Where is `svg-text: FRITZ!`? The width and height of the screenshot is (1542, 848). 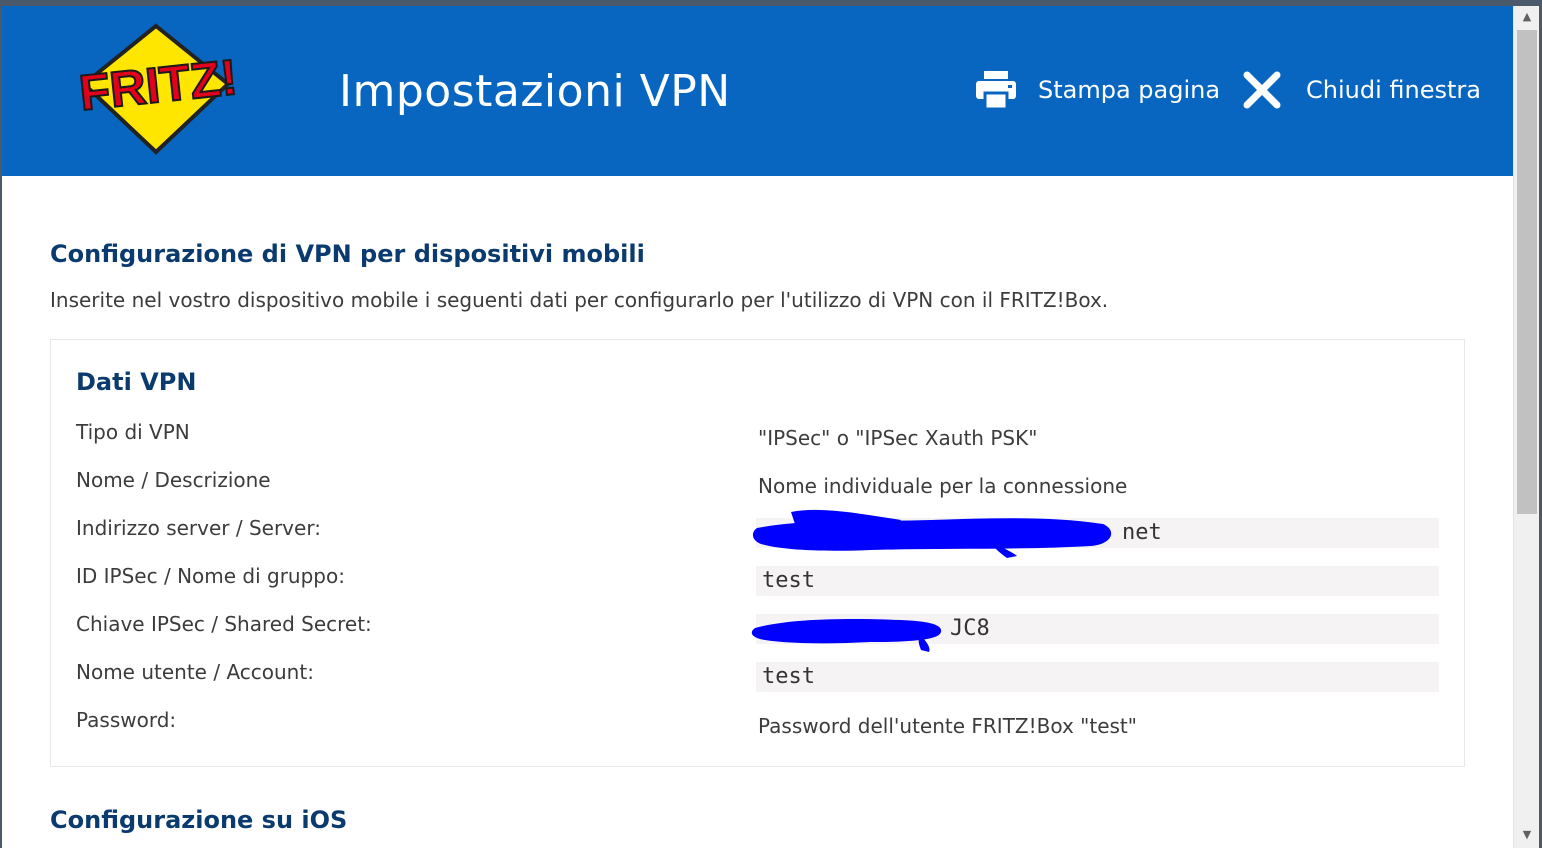 svg-text: FRITZ! is located at coordinates (158, 85).